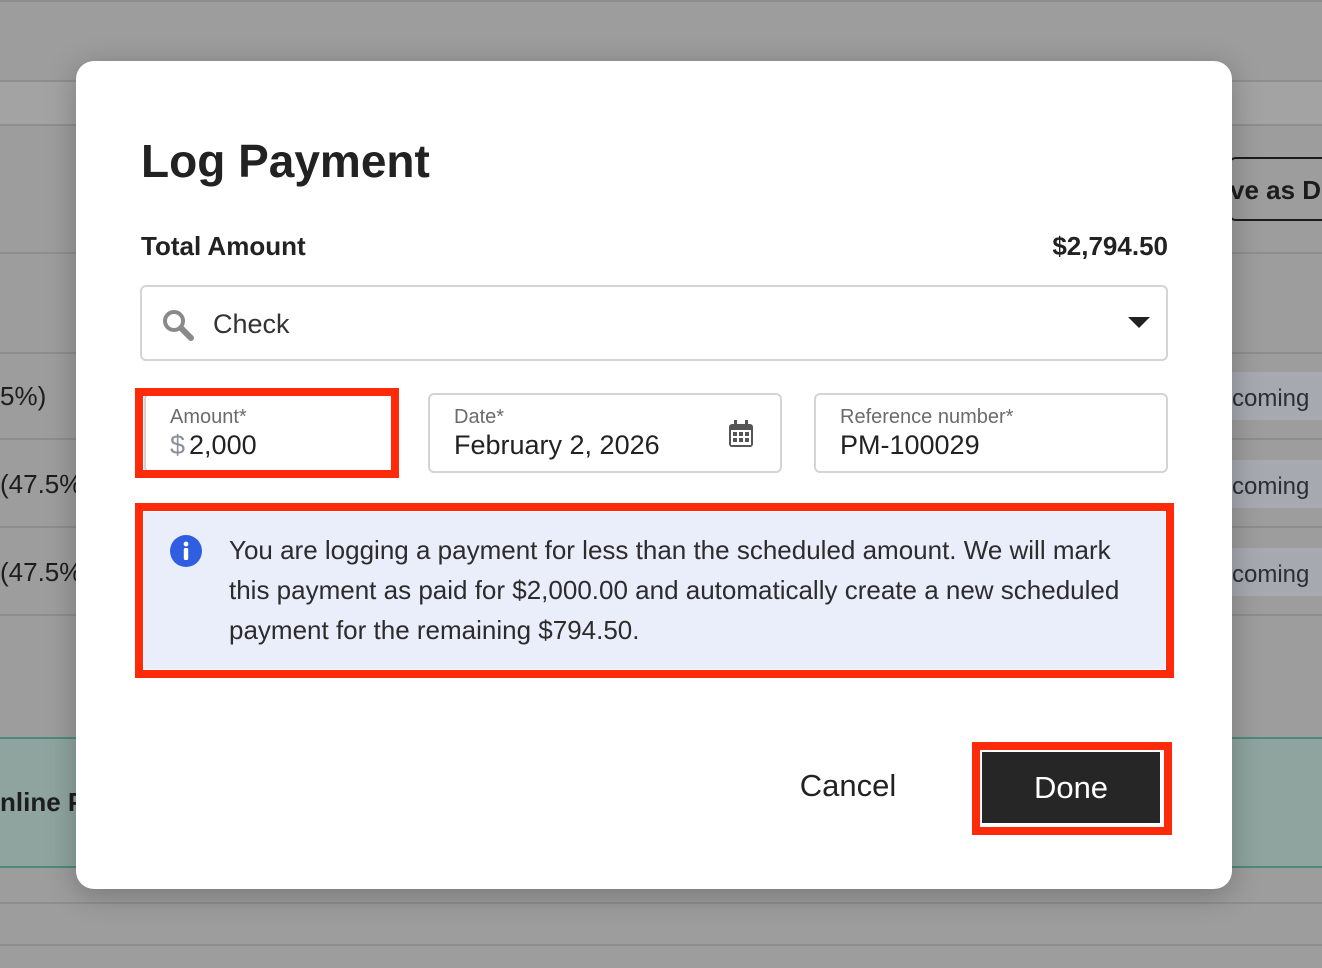 The image size is (1322, 968). I want to click on background-row-text: 5%), so click(23, 396).